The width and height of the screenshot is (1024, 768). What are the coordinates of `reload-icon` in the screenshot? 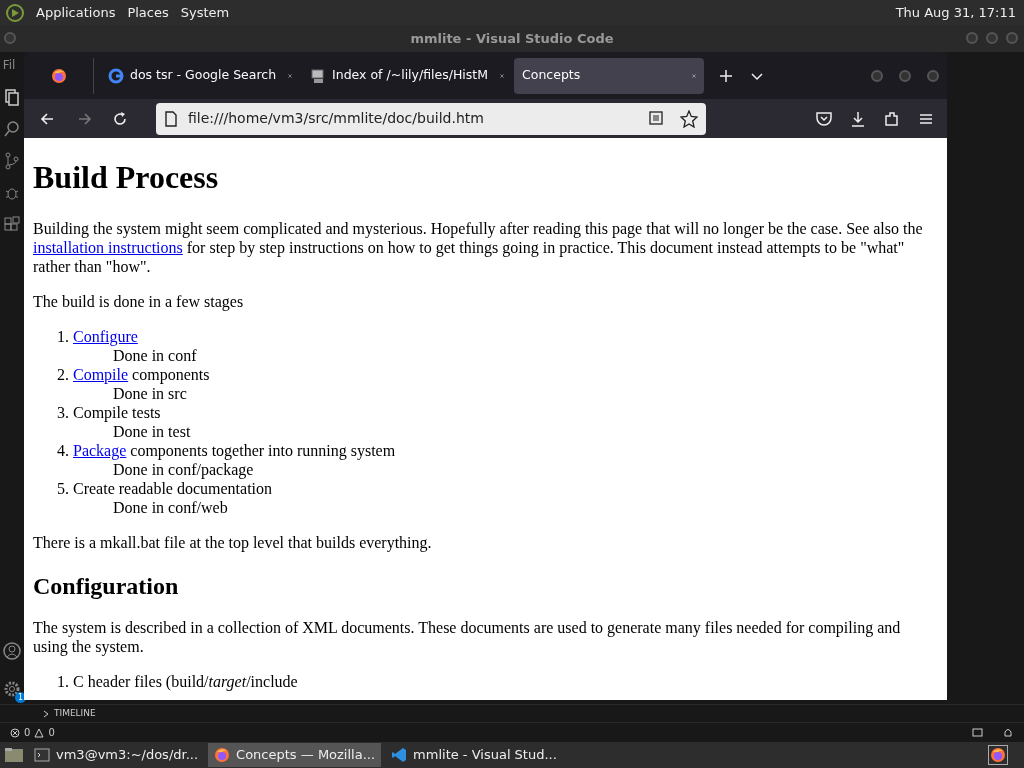 It's located at (120, 118).